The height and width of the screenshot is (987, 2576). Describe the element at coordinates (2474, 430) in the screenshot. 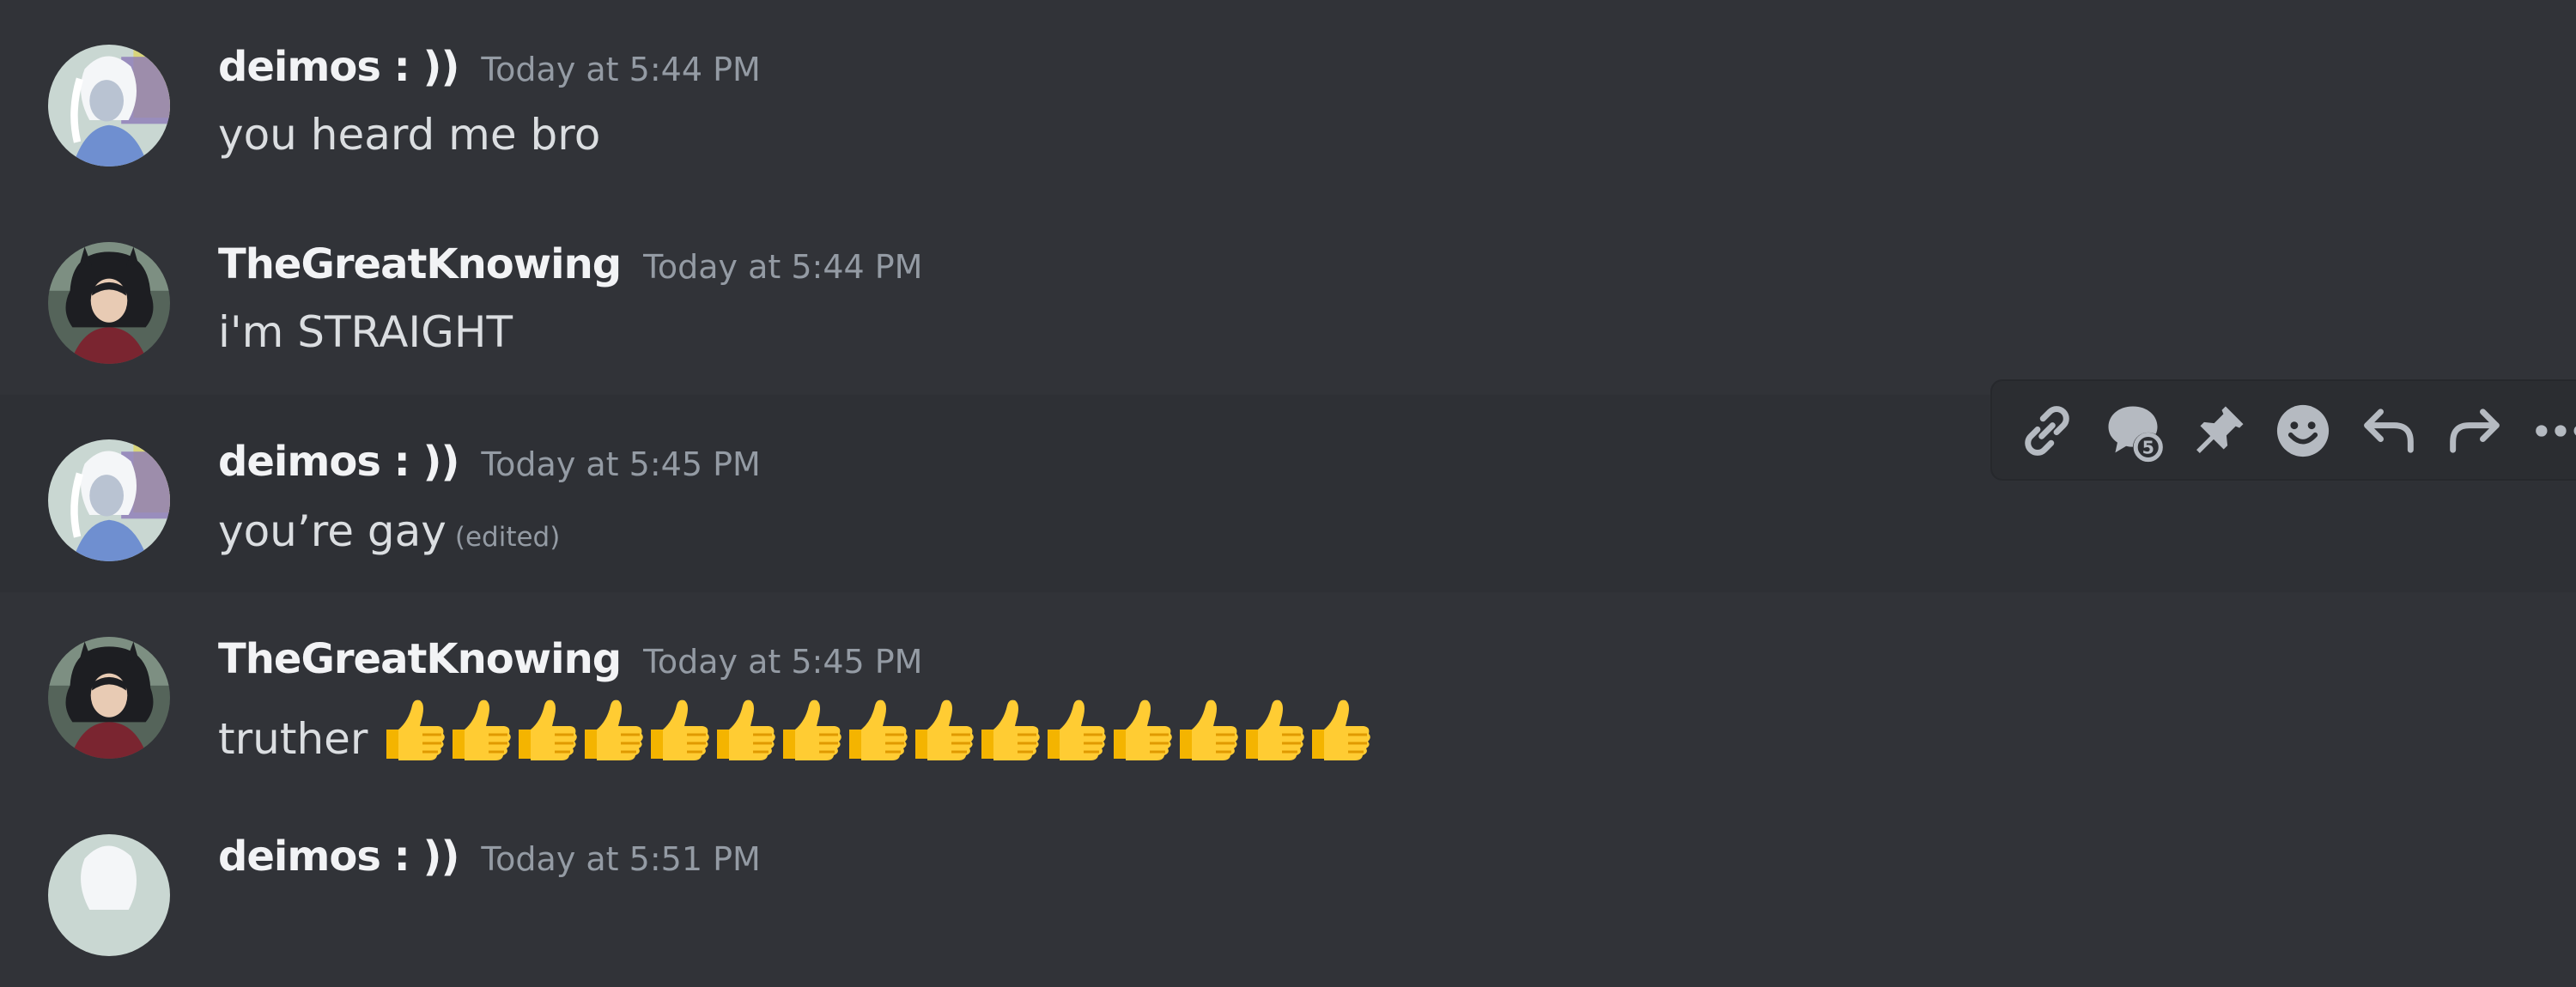

I see `forward-icon` at that location.